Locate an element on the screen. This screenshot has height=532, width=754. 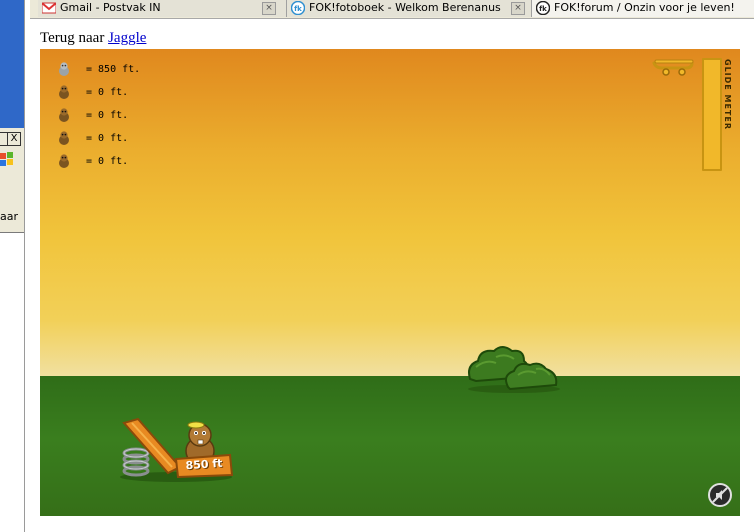
mute-icon is located at coordinates (720, 495).